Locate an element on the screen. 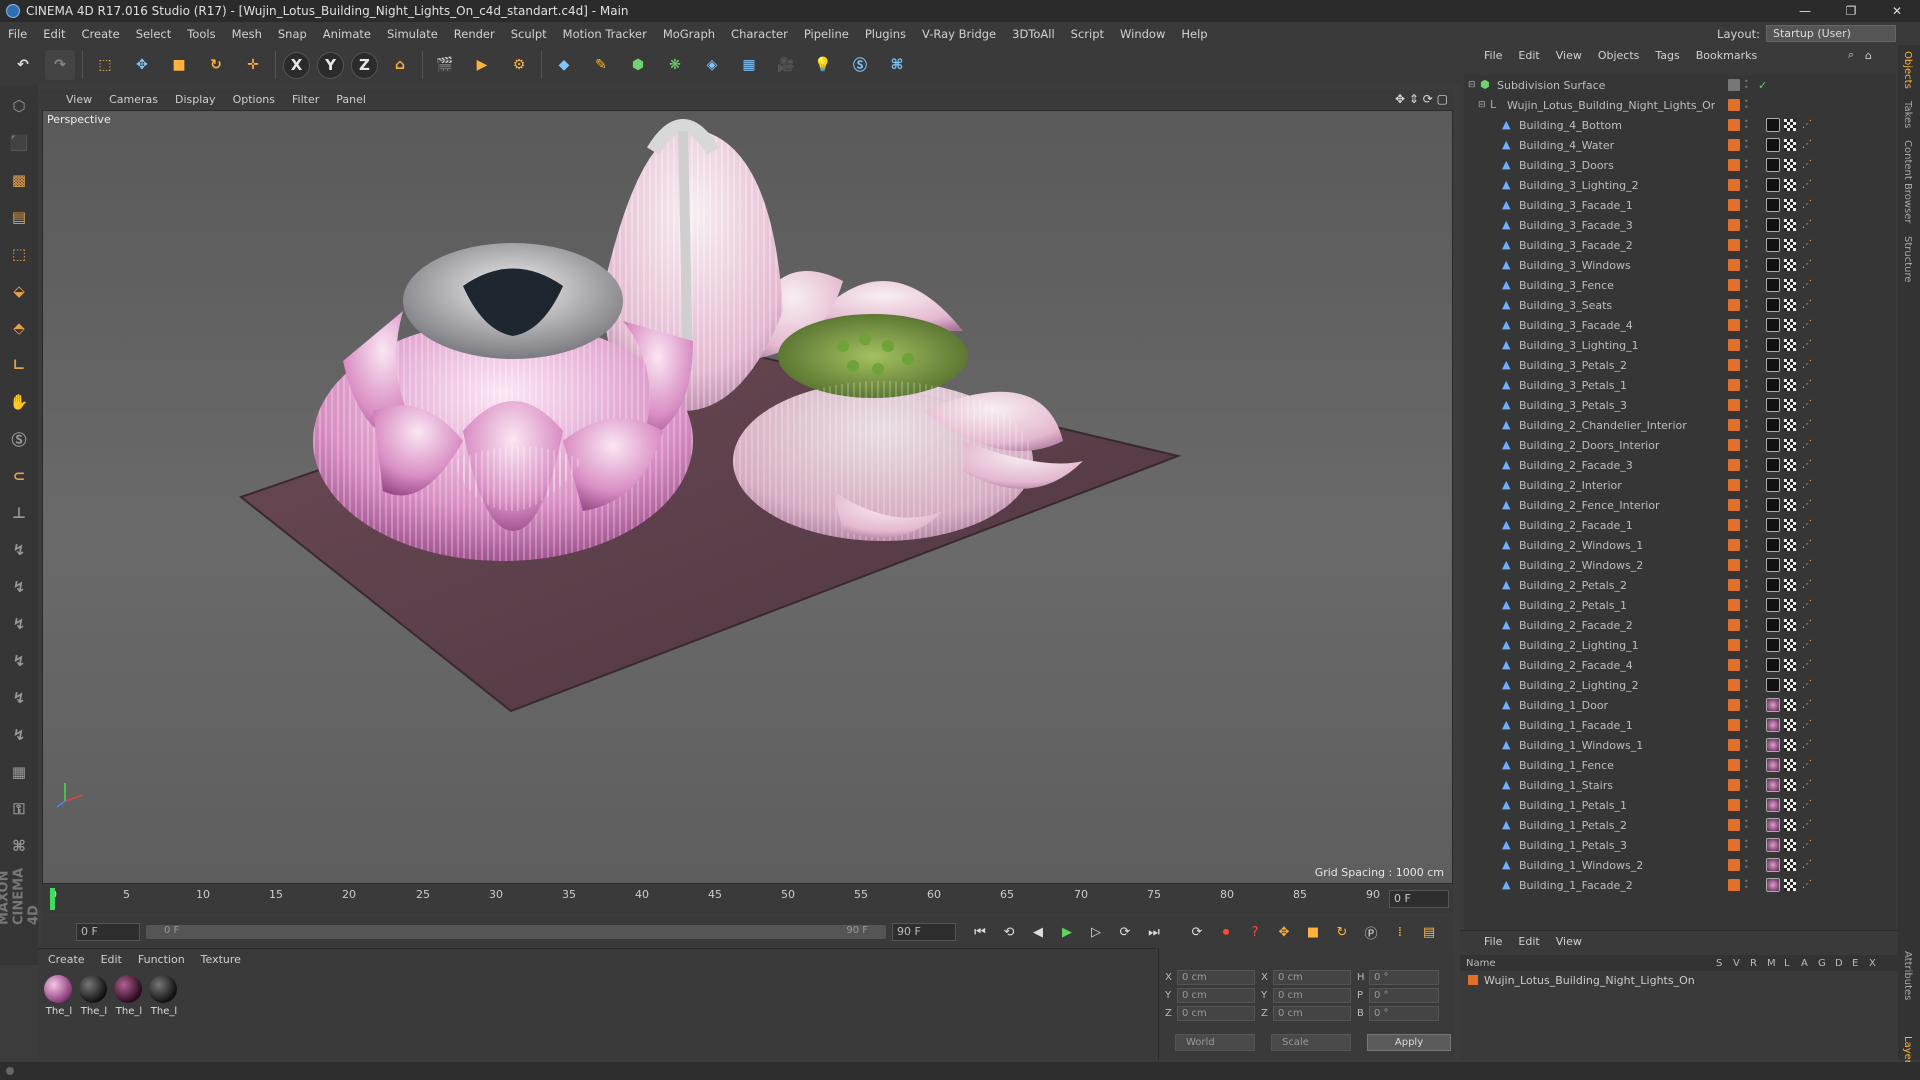  texture-mode-icon: ▩ is located at coordinates (19, 180).